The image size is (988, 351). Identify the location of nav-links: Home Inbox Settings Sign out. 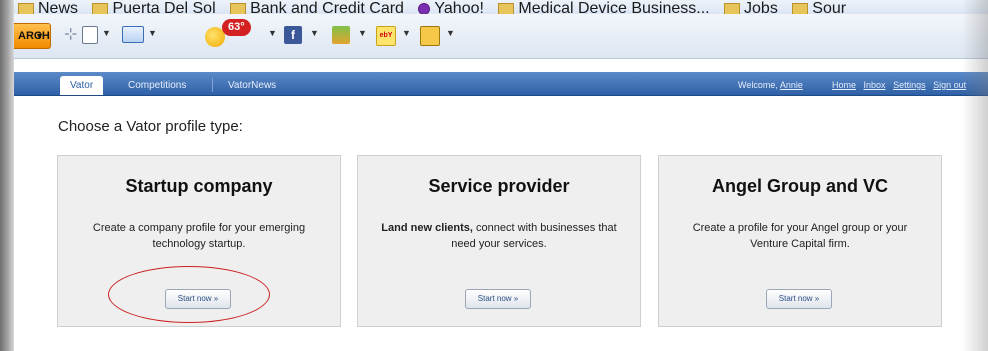
(899, 85).